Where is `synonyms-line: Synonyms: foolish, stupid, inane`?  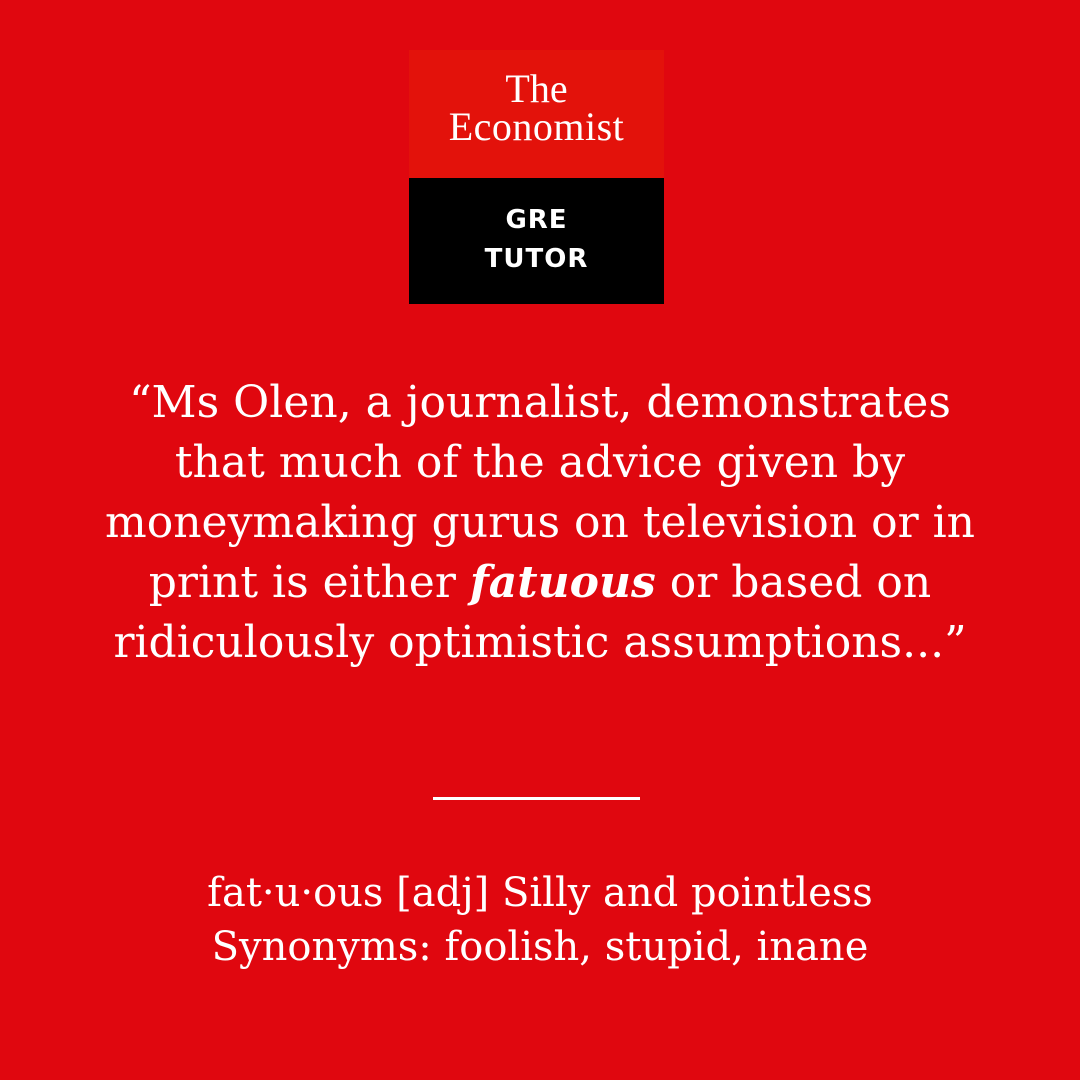 synonyms-line: Synonyms: foolish, stupid, inane is located at coordinates (540, 947).